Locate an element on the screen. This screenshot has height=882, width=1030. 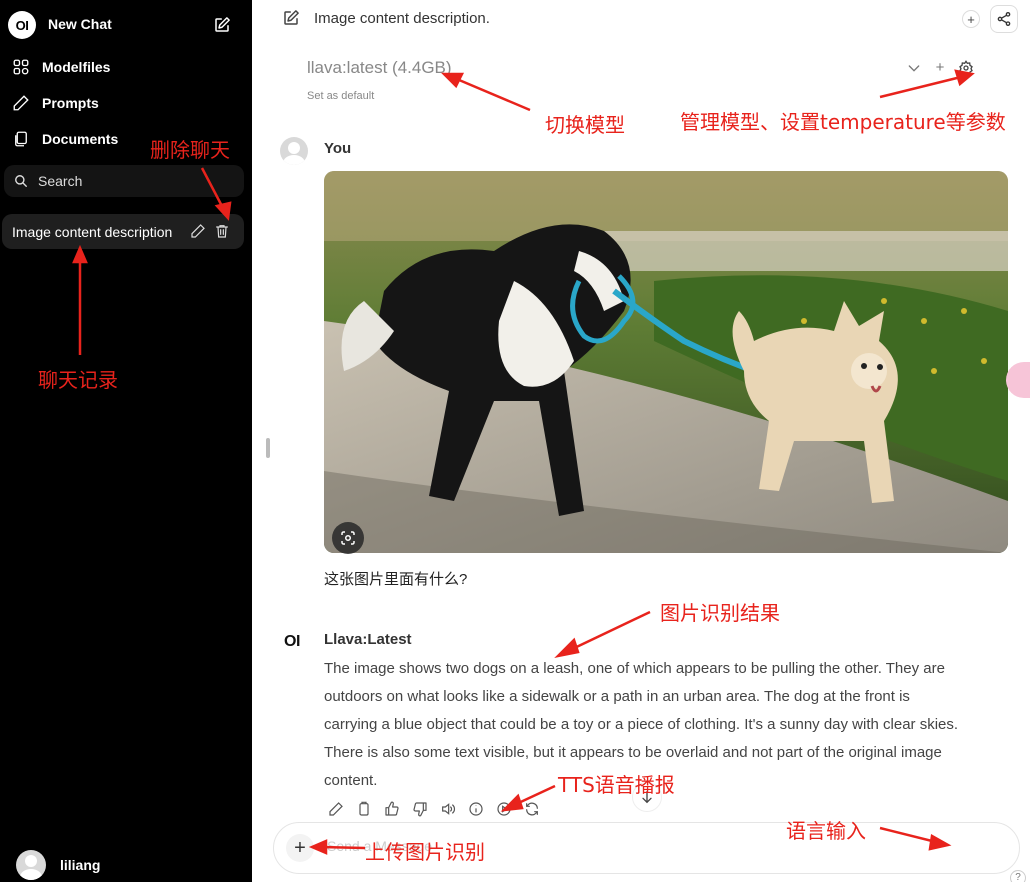
annotation-upload-image: 上传图片识别 is located at coordinates (425, 852).